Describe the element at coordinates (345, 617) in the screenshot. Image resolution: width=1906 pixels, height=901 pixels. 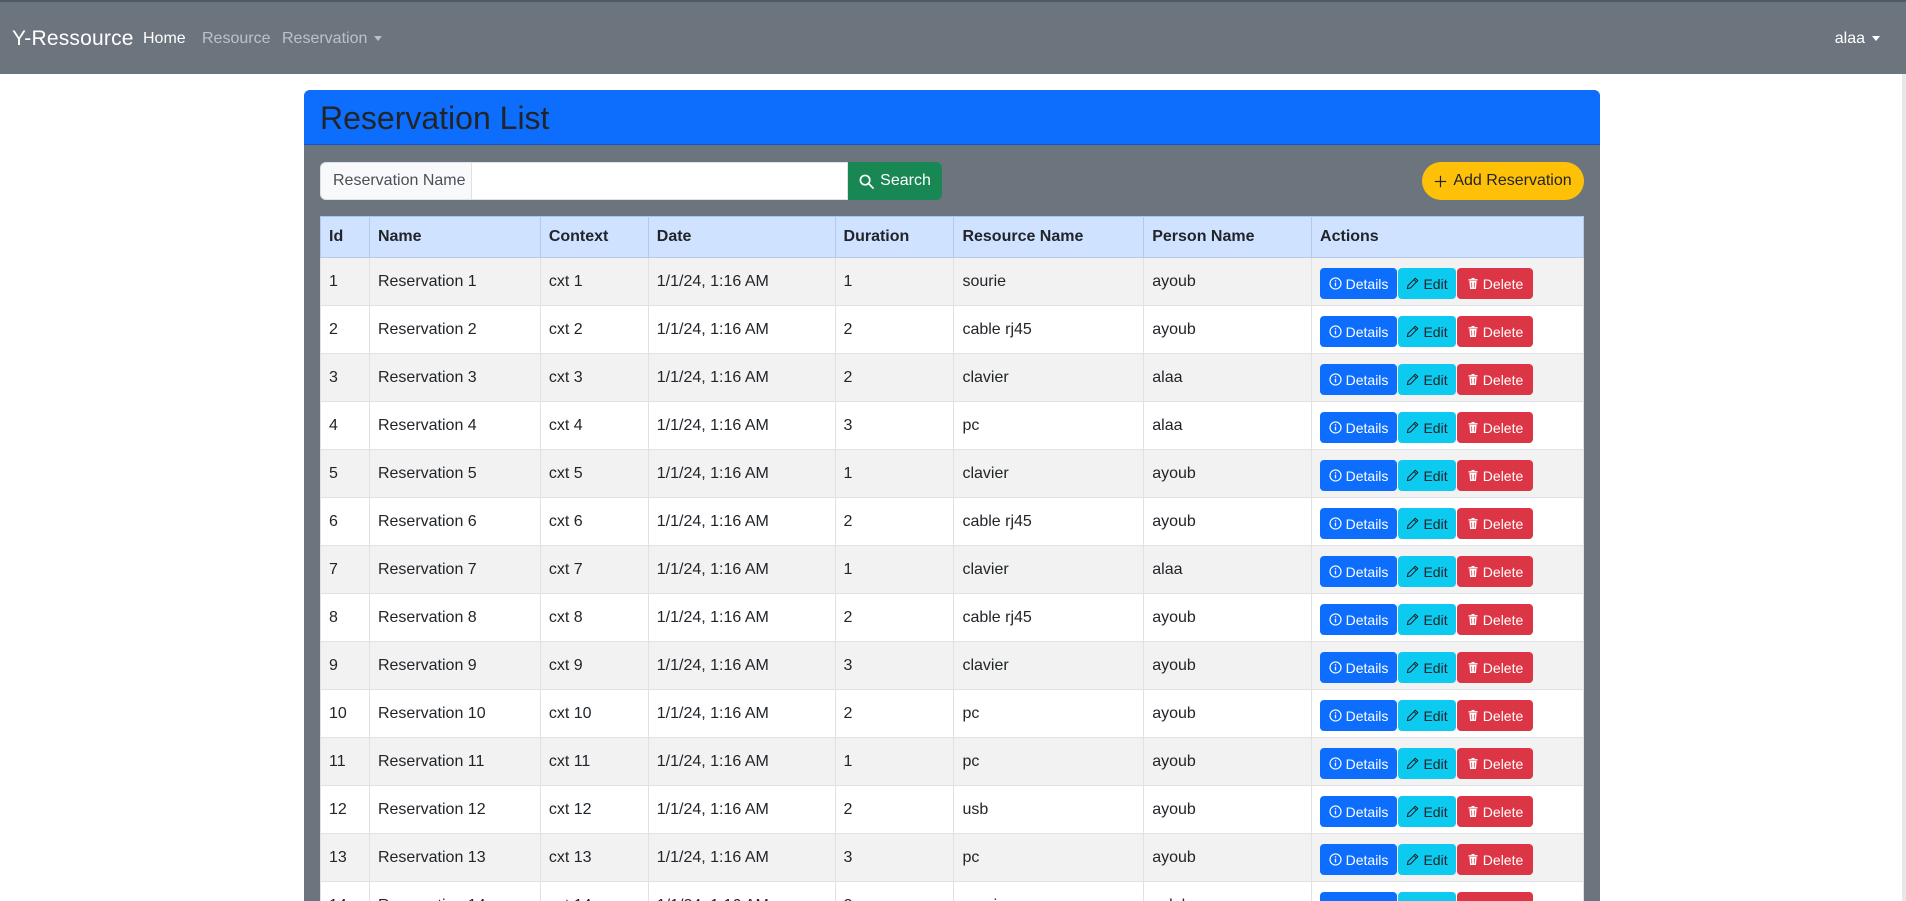
I see `cell-id: 8` at that location.